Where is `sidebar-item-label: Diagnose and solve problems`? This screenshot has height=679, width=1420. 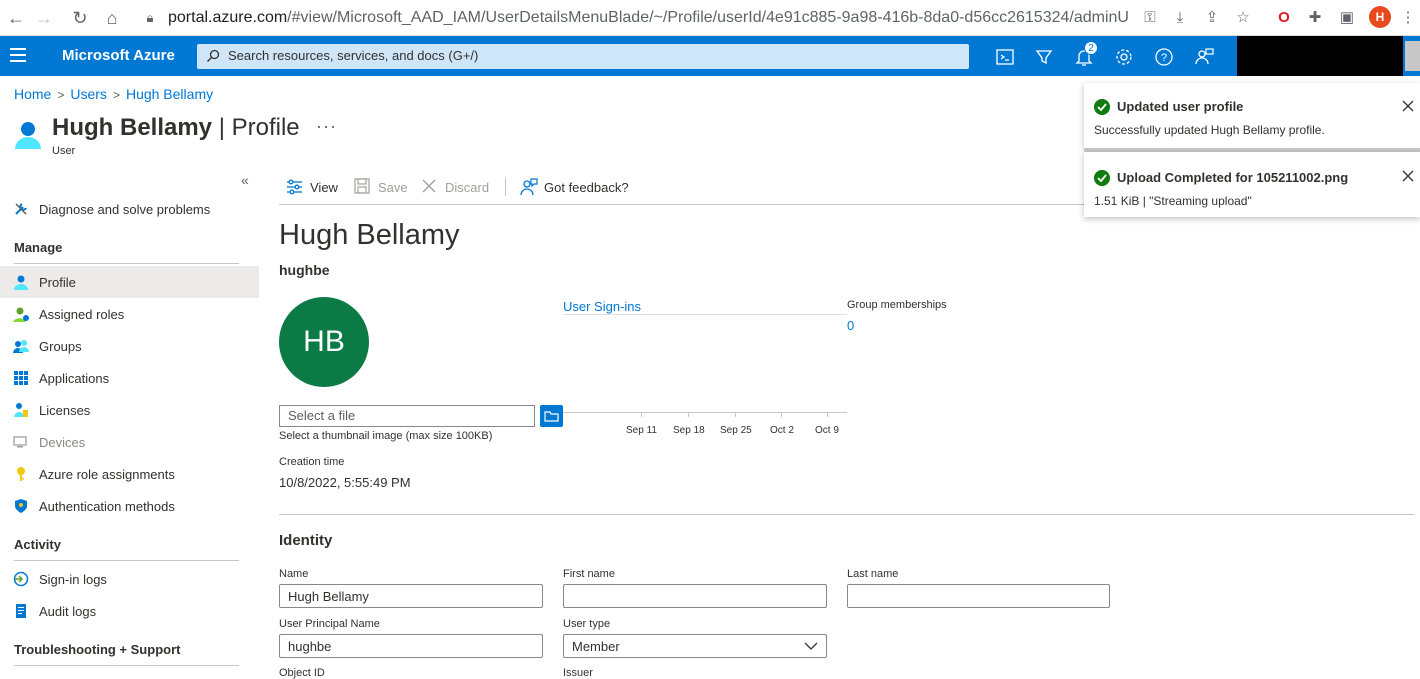
sidebar-item-label: Diagnose and solve problems is located at coordinates (125, 209).